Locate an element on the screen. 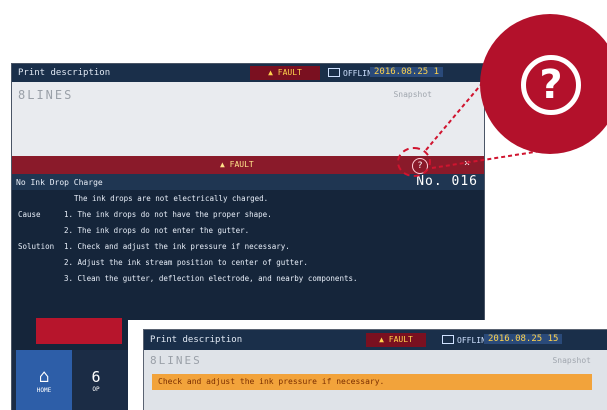 Image resolution: width=607 pixels, height=410 pixels. help-icon: ? is located at coordinates (551, 85).